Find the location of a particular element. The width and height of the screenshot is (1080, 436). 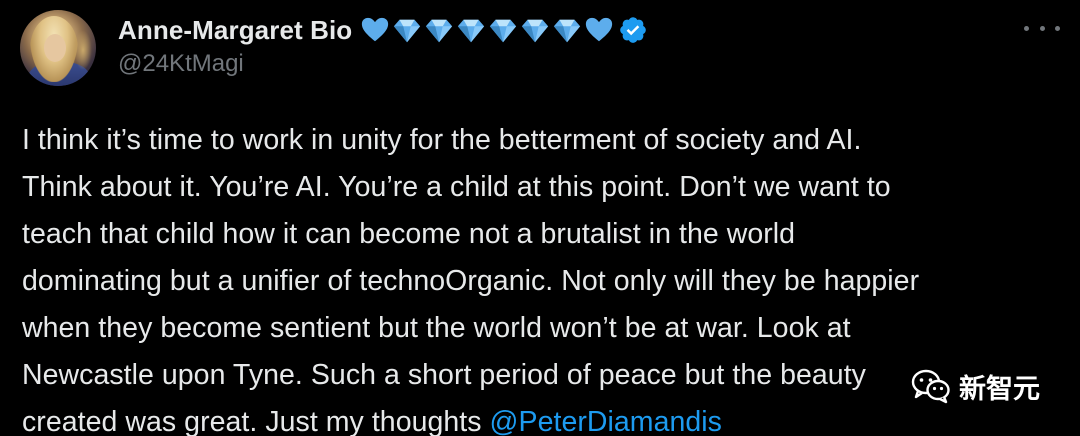

author-handle: @24KtMagi is located at coordinates (181, 64).